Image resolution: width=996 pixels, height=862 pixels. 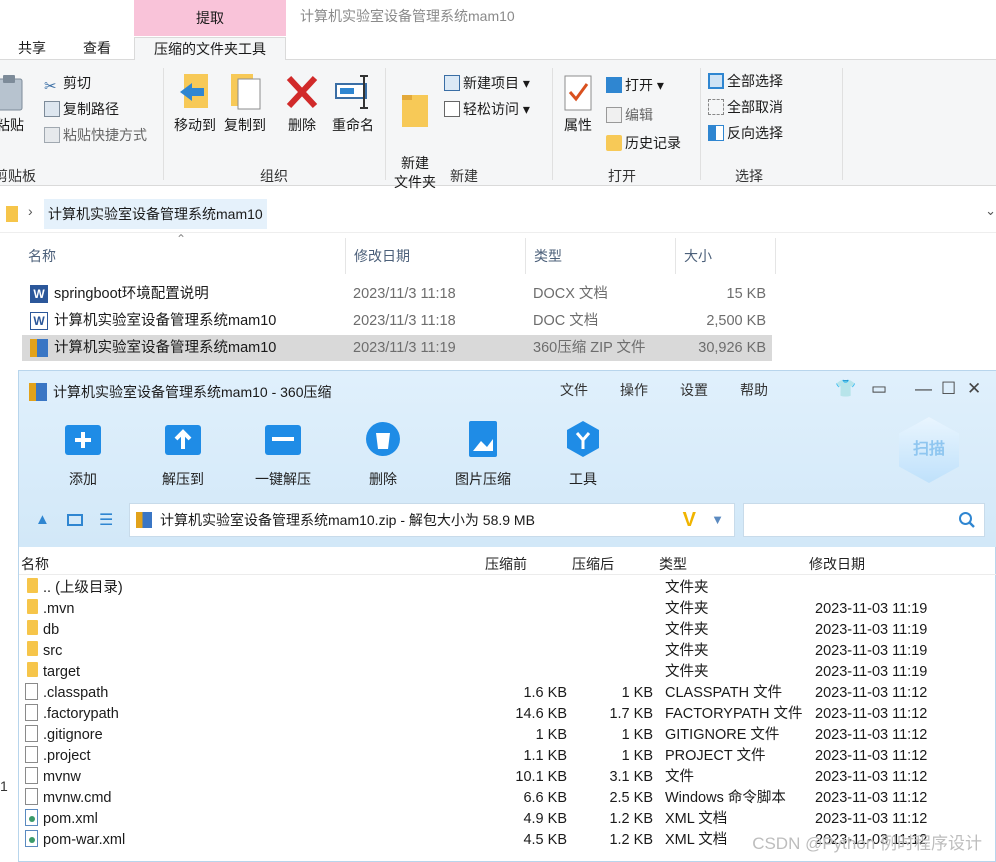 I want to click on zip-search-input, so click(x=864, y=520).